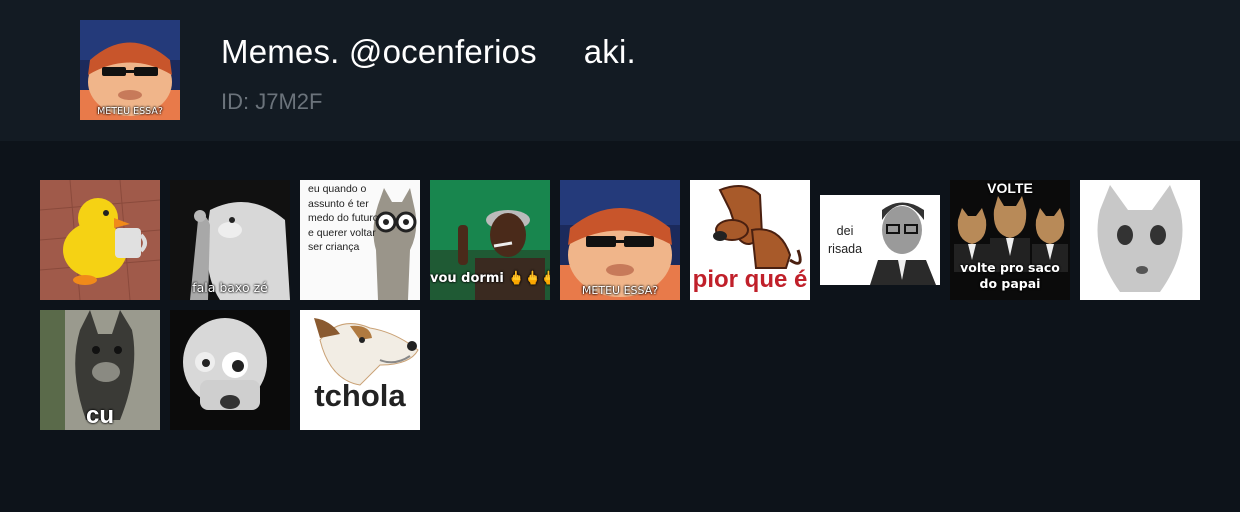  I want to click on pack-cover-image: METEU ESSA?, so click(130, 70).